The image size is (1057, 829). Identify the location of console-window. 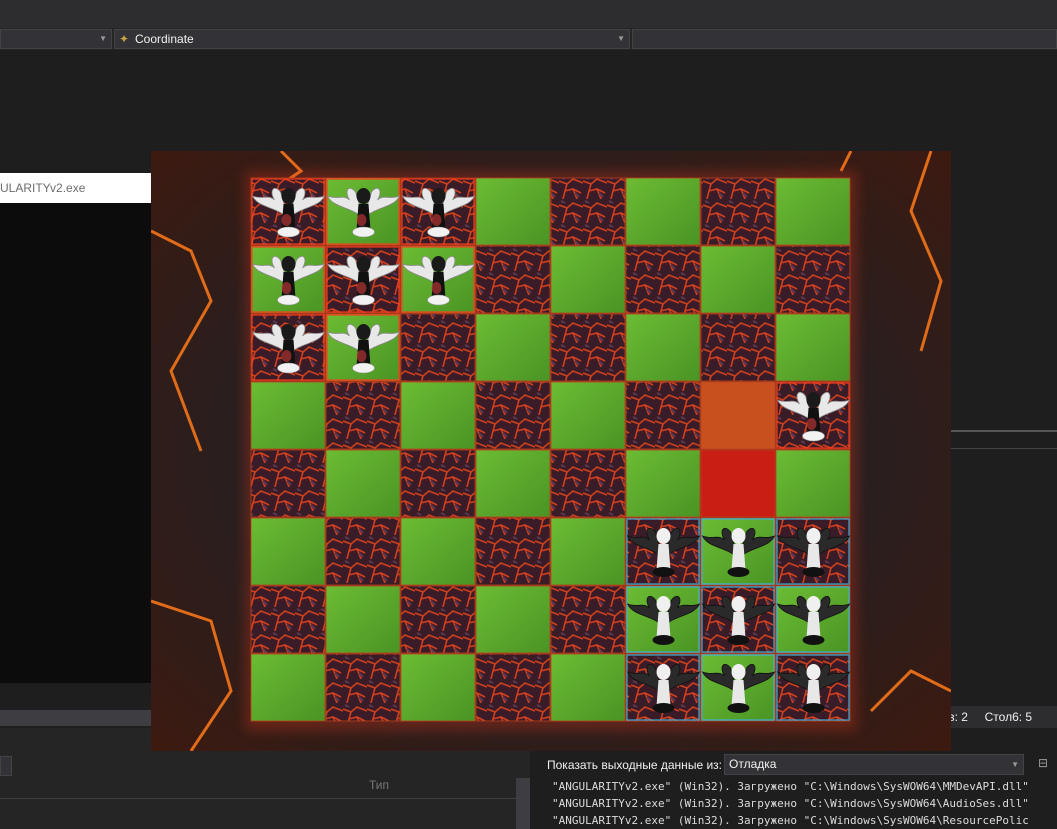
(75, 443).